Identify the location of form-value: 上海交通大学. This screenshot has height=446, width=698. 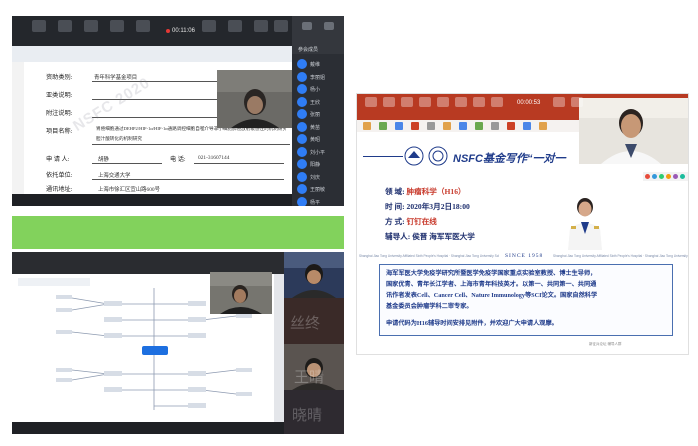
(114, 176).